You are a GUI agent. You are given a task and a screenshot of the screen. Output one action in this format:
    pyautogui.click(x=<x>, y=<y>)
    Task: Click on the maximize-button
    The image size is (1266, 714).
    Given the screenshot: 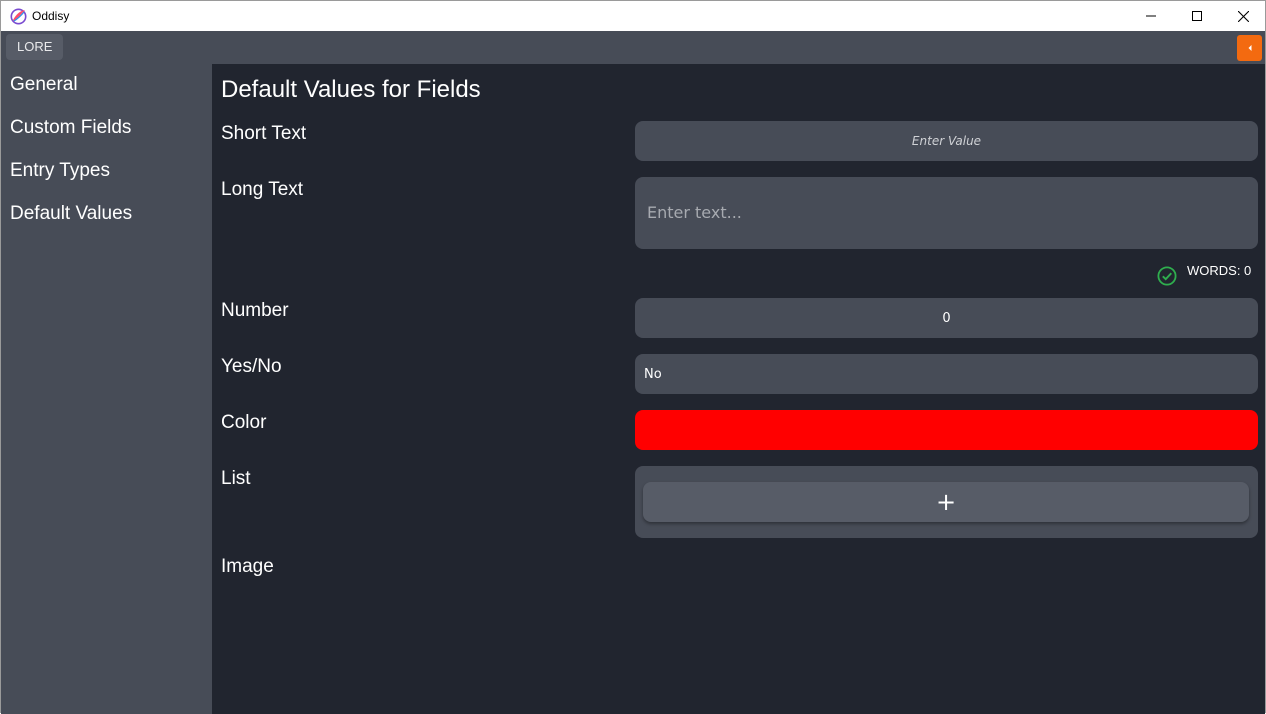 What is the action you would take?
    pyautogui.click(x=1197, y=16)
    